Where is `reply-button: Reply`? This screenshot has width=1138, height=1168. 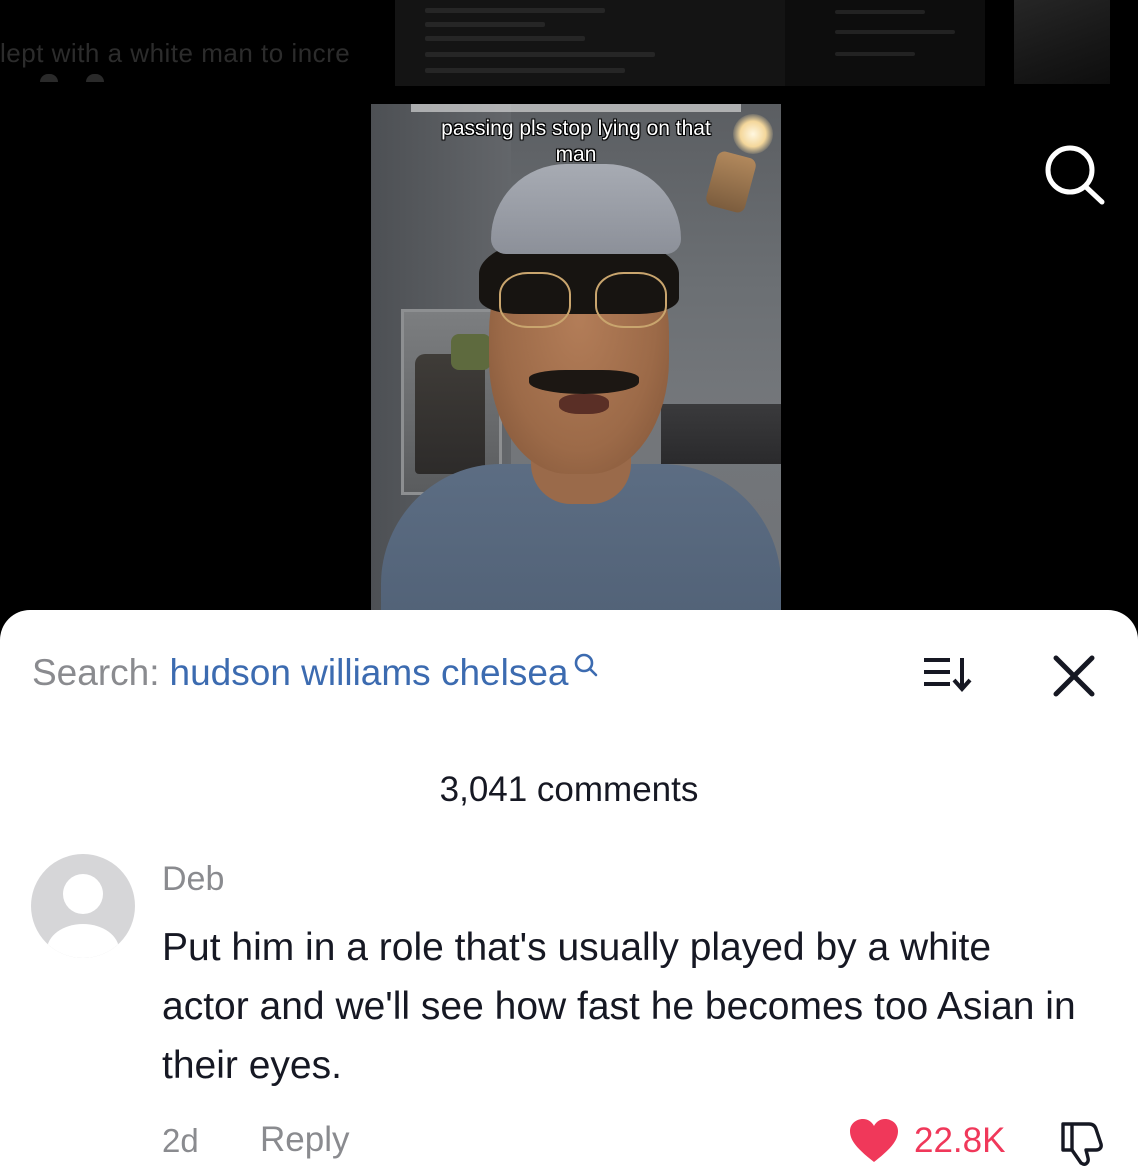 reply-button: Reply is located at coordinates (304, 1140).